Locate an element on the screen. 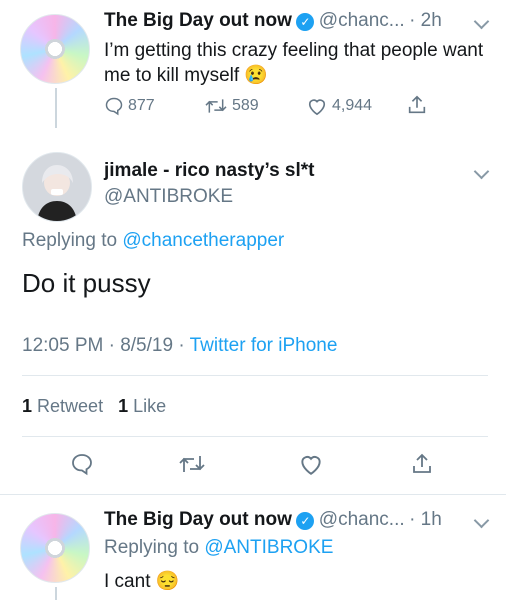  tweet-meta: 12:05 PM · 8/5/19 · Twitter for iPhone is located at coordinates (179, 346).